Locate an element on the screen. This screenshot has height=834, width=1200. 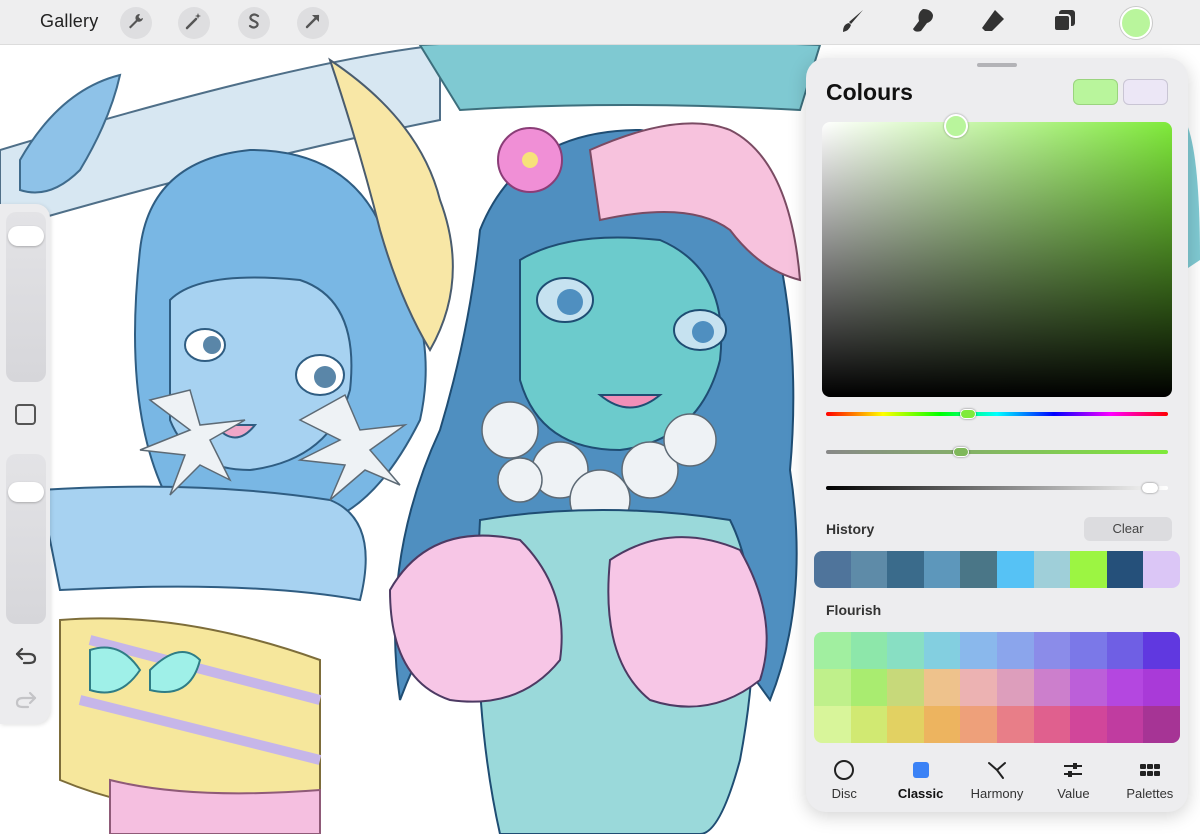
modify-button is located at coordinates (25, 414).